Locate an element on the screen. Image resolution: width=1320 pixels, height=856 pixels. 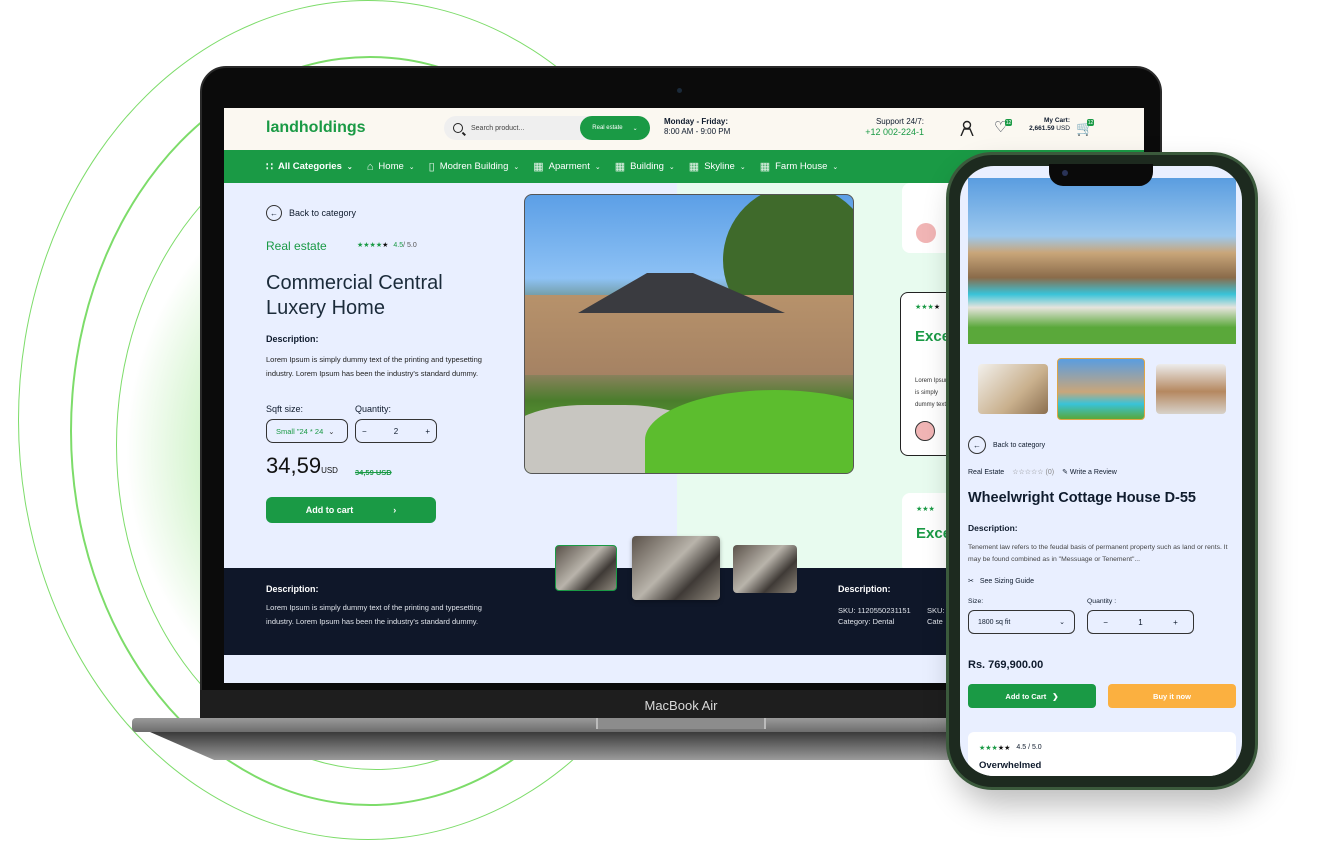
add-to-cart-label: Add to Cart is located at coordinates (1026, 696).